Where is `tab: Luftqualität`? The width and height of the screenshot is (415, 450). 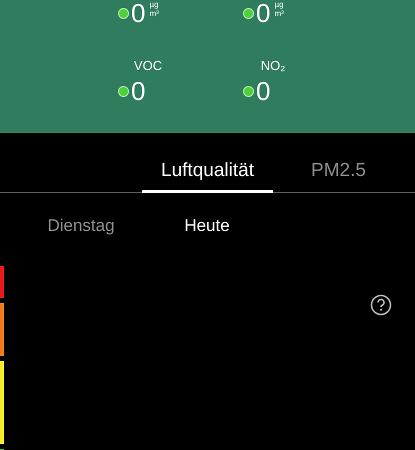
tab: Luftqualität is located at coordinates (207, 173).